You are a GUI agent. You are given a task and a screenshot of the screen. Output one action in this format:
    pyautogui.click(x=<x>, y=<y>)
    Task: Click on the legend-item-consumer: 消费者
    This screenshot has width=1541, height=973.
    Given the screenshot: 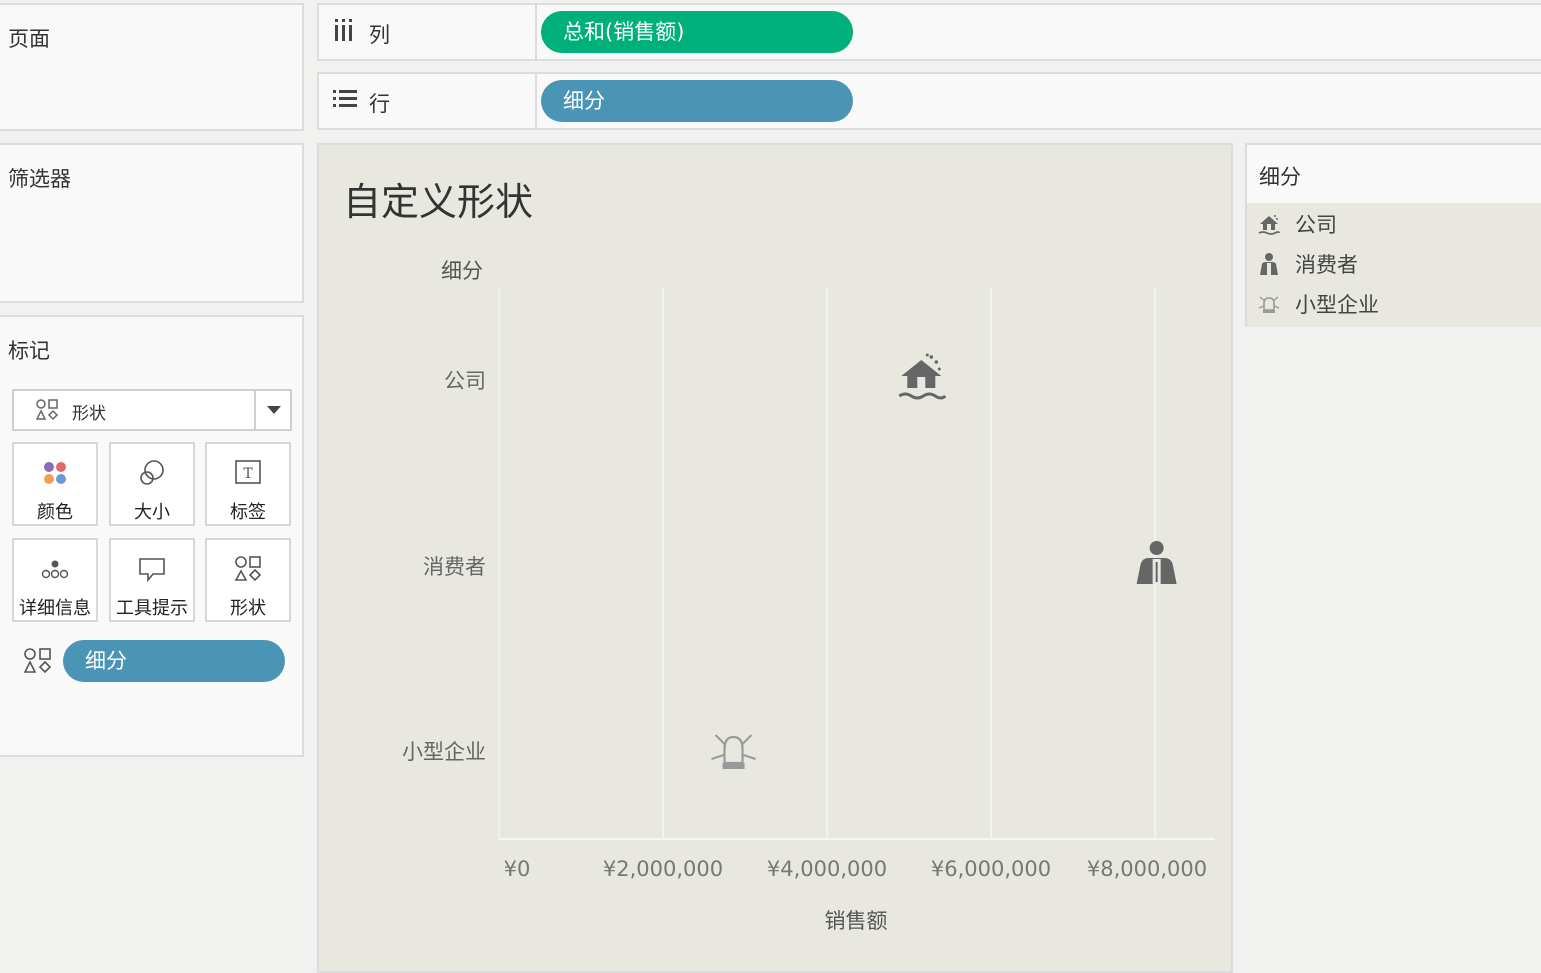 What is the action you would take?
    pyautogui.click(x=1307, y=264)
    